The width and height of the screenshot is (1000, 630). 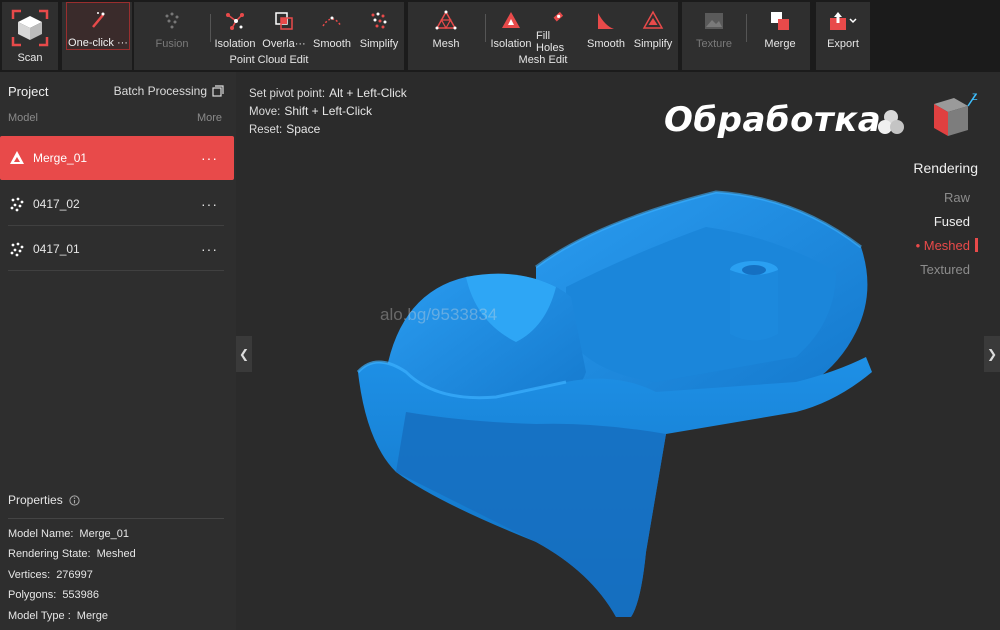 What do you see at coordinates (284, 21) in the screenshot?
I see `overlap-icon` at bounding box center [284, 21].